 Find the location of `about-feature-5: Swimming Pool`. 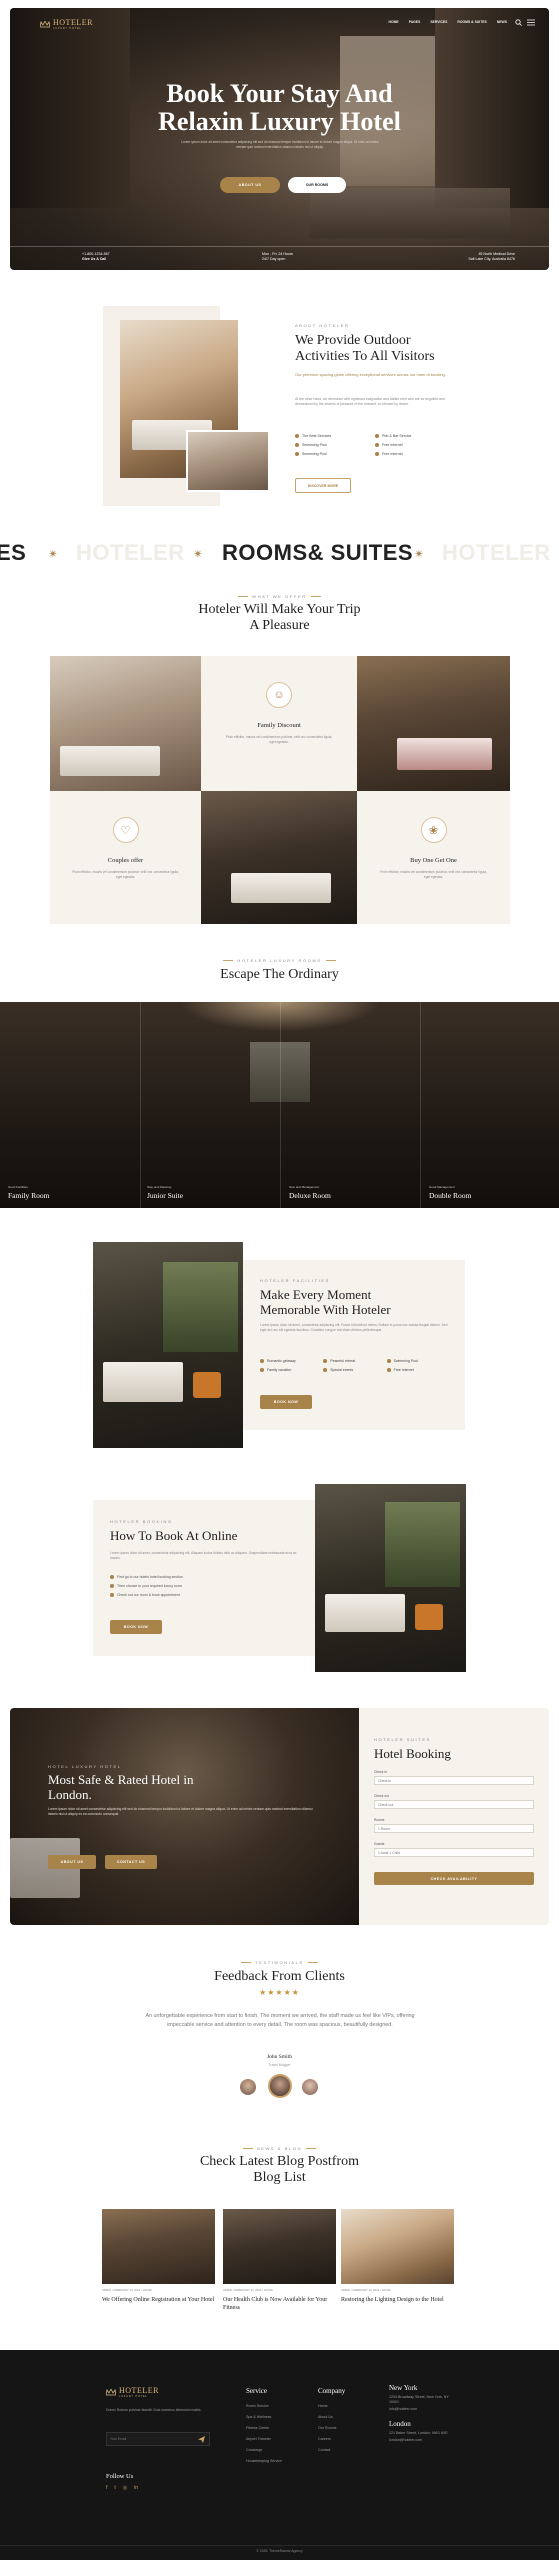

about-feature-5: Swimming Pool is located at coordinates (335, 454).